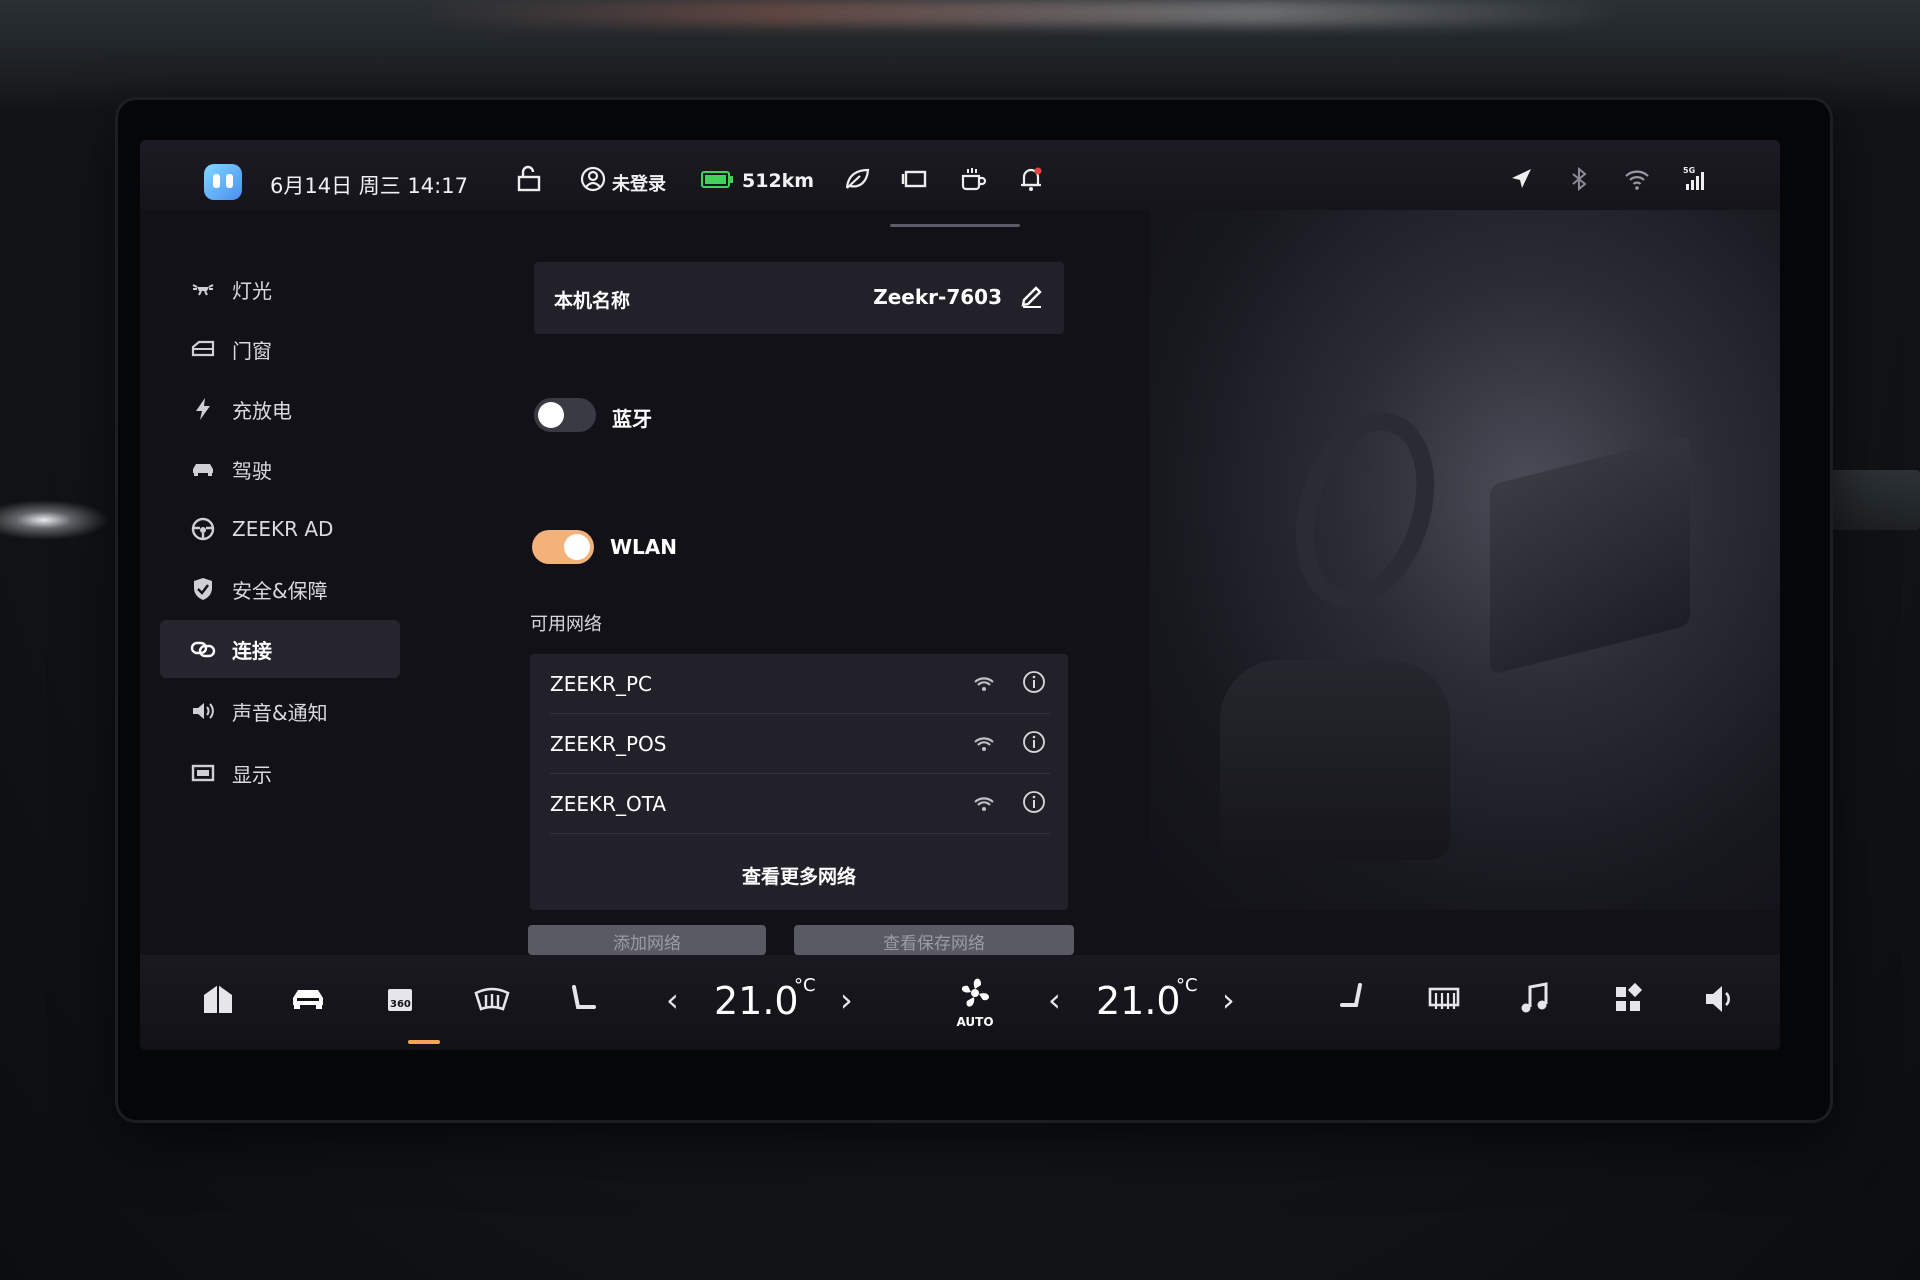 The height and width of the screenshot is (1280, 1920). I want to click on wifi-status-icon, so click(1637, 179).